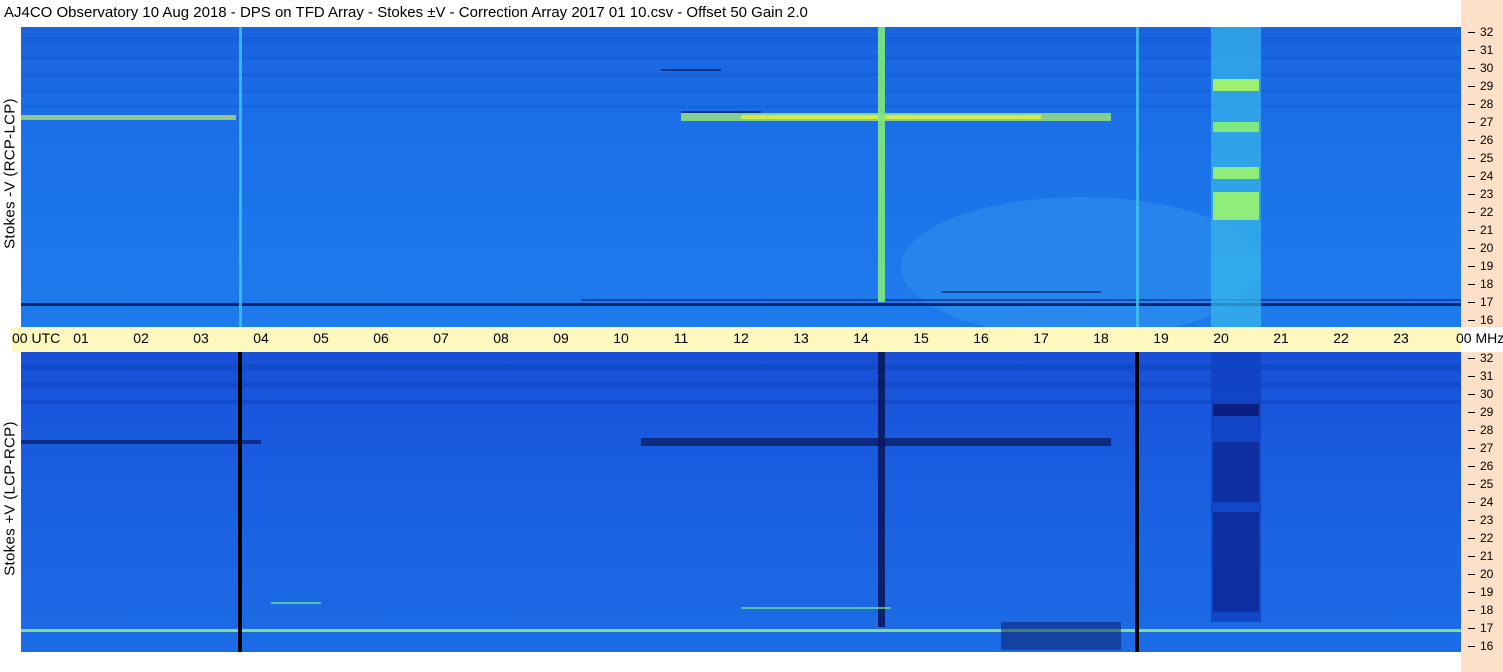 This screenshot has height=672, width=1503. Describe the element at coordinates (1281, 338) in the screenshot. I see `time-tick-label: 21` at that location.